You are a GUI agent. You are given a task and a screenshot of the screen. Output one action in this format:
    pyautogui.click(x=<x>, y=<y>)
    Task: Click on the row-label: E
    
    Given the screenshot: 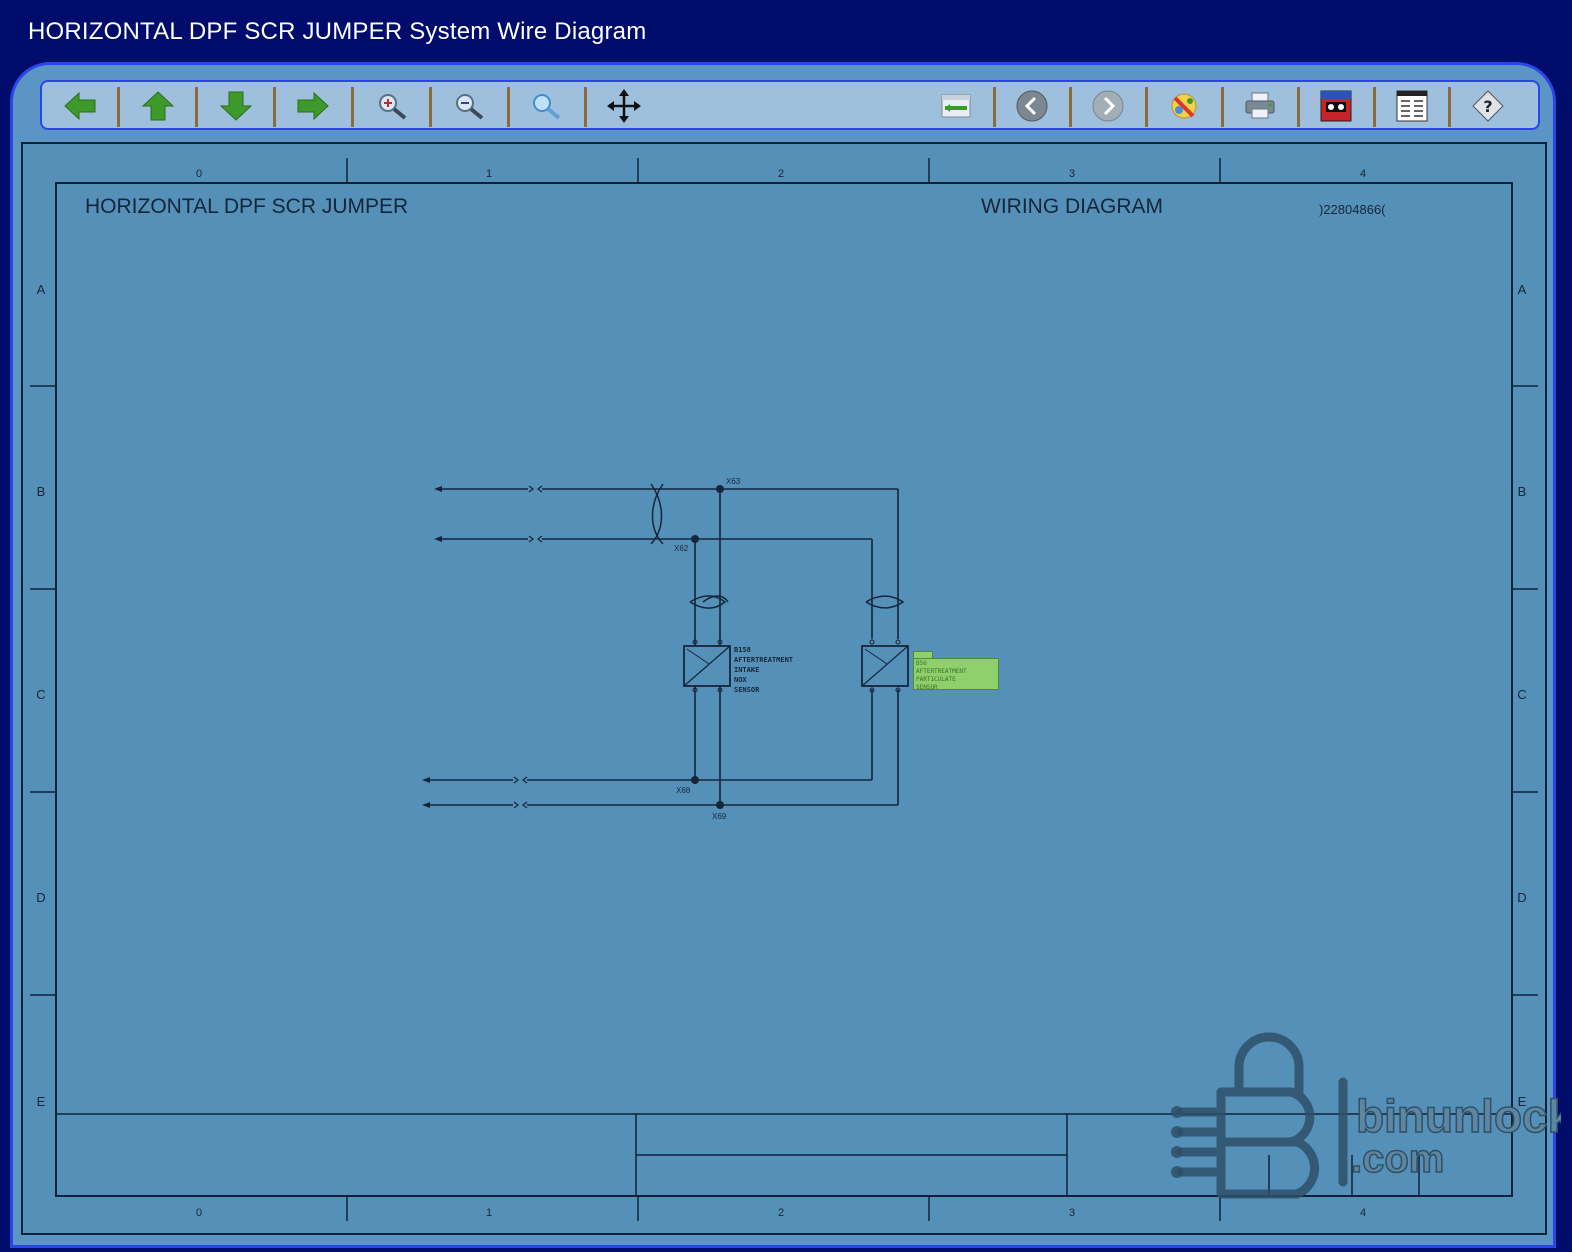 What is the action you would take?
    pyautogui.click(x=41, y=1101)
    